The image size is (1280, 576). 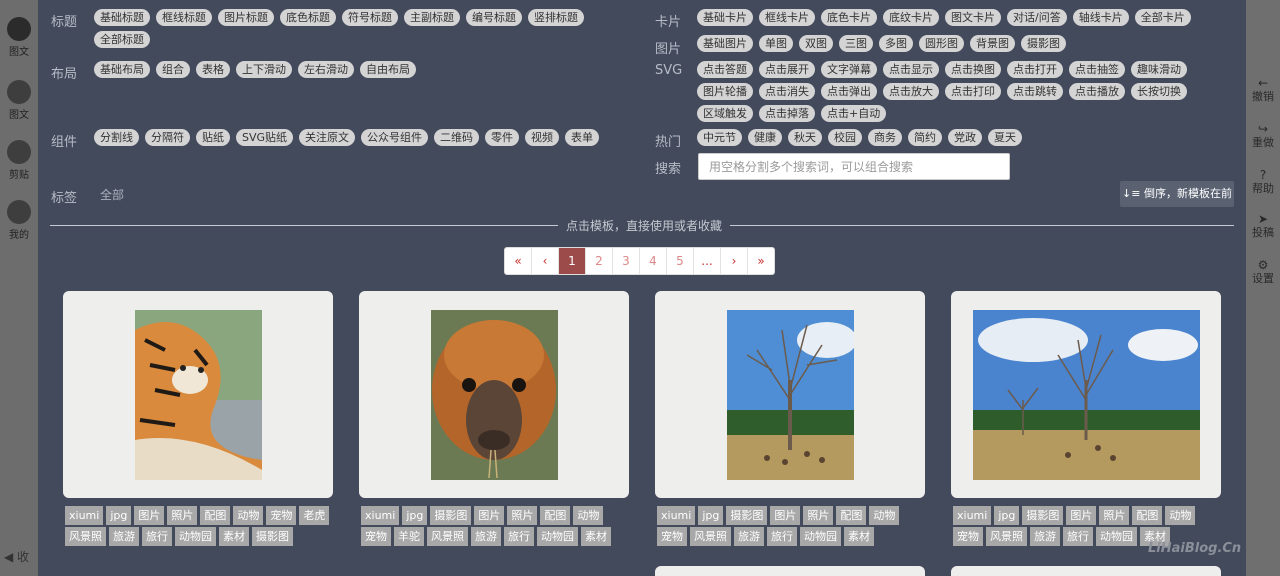 I want to click on filter-tag: 多图, so click(x=896, y=43).